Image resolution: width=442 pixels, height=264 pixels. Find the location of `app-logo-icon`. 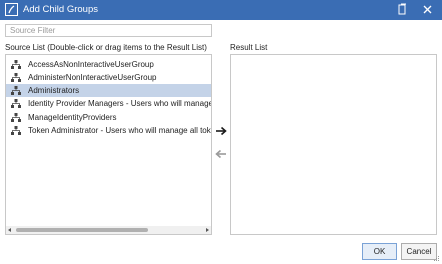

app-logo-icon is located at coordinates (11, 9).